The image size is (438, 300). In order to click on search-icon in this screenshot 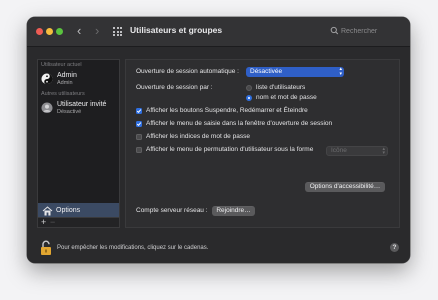, I will do `click(334, 30)`.